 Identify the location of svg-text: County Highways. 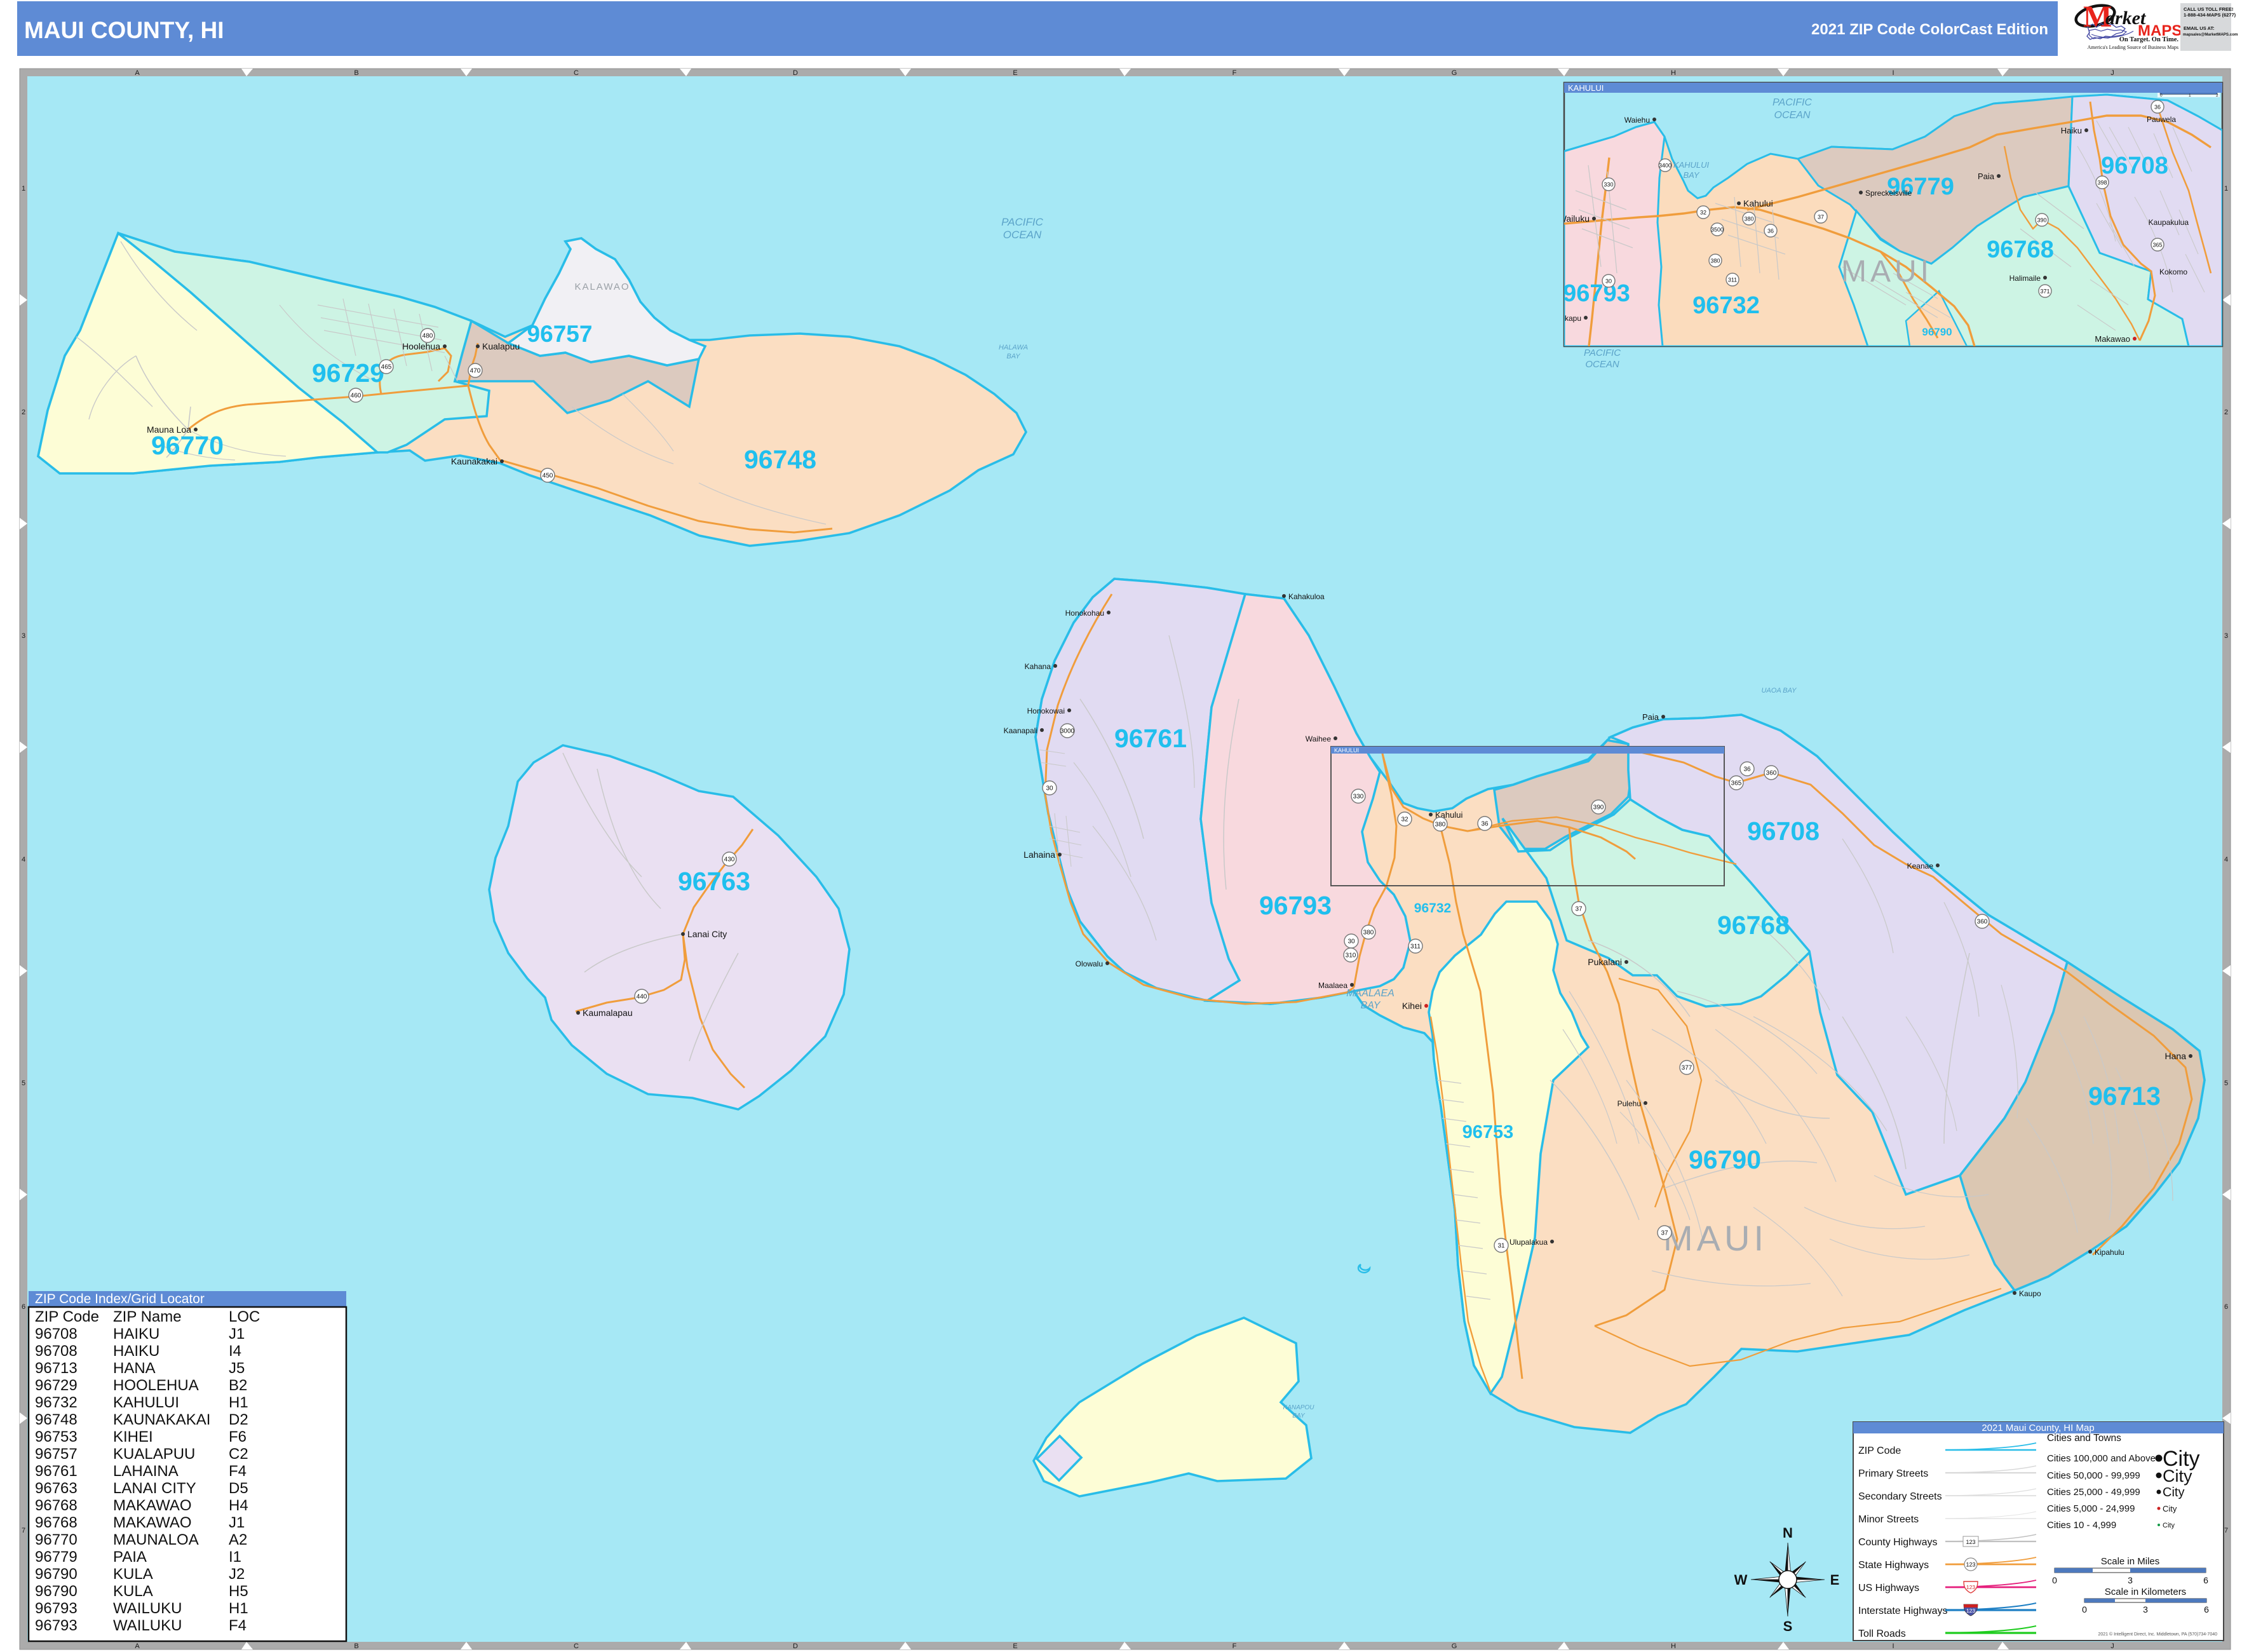
(1898, 1542).